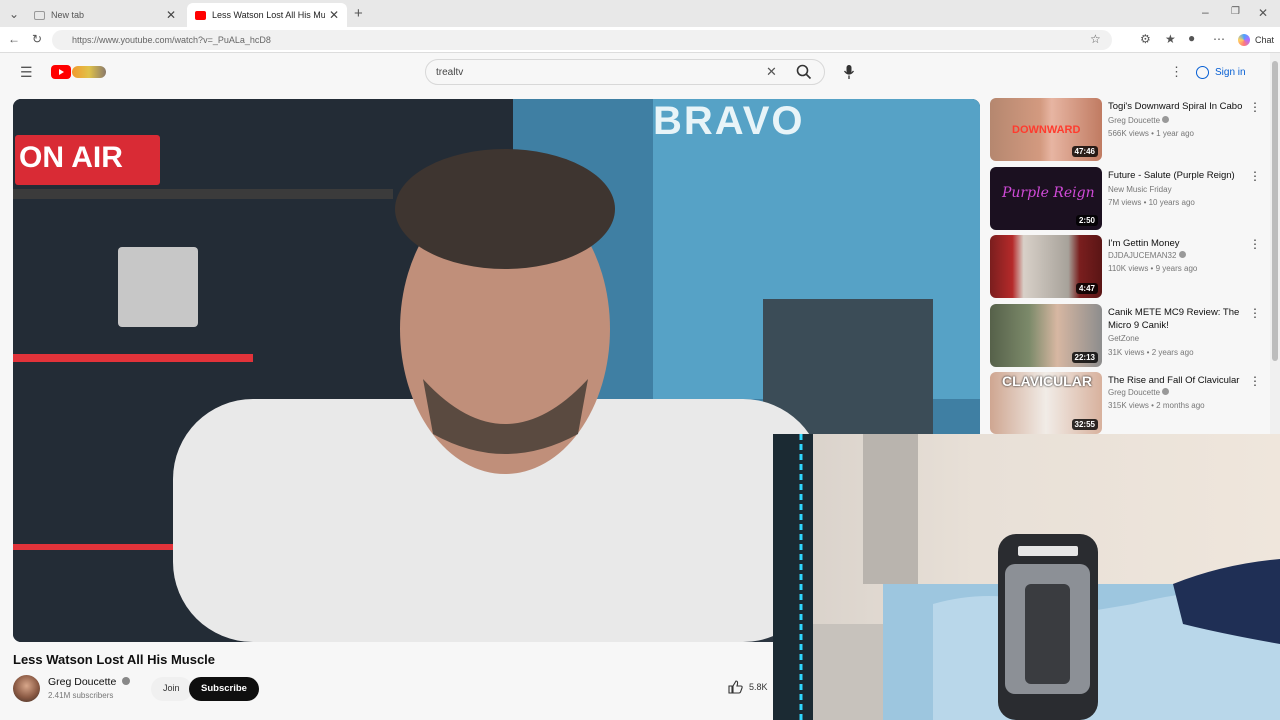  I want to click on tab-new-tab: New tab ✕, so click(105, 15).